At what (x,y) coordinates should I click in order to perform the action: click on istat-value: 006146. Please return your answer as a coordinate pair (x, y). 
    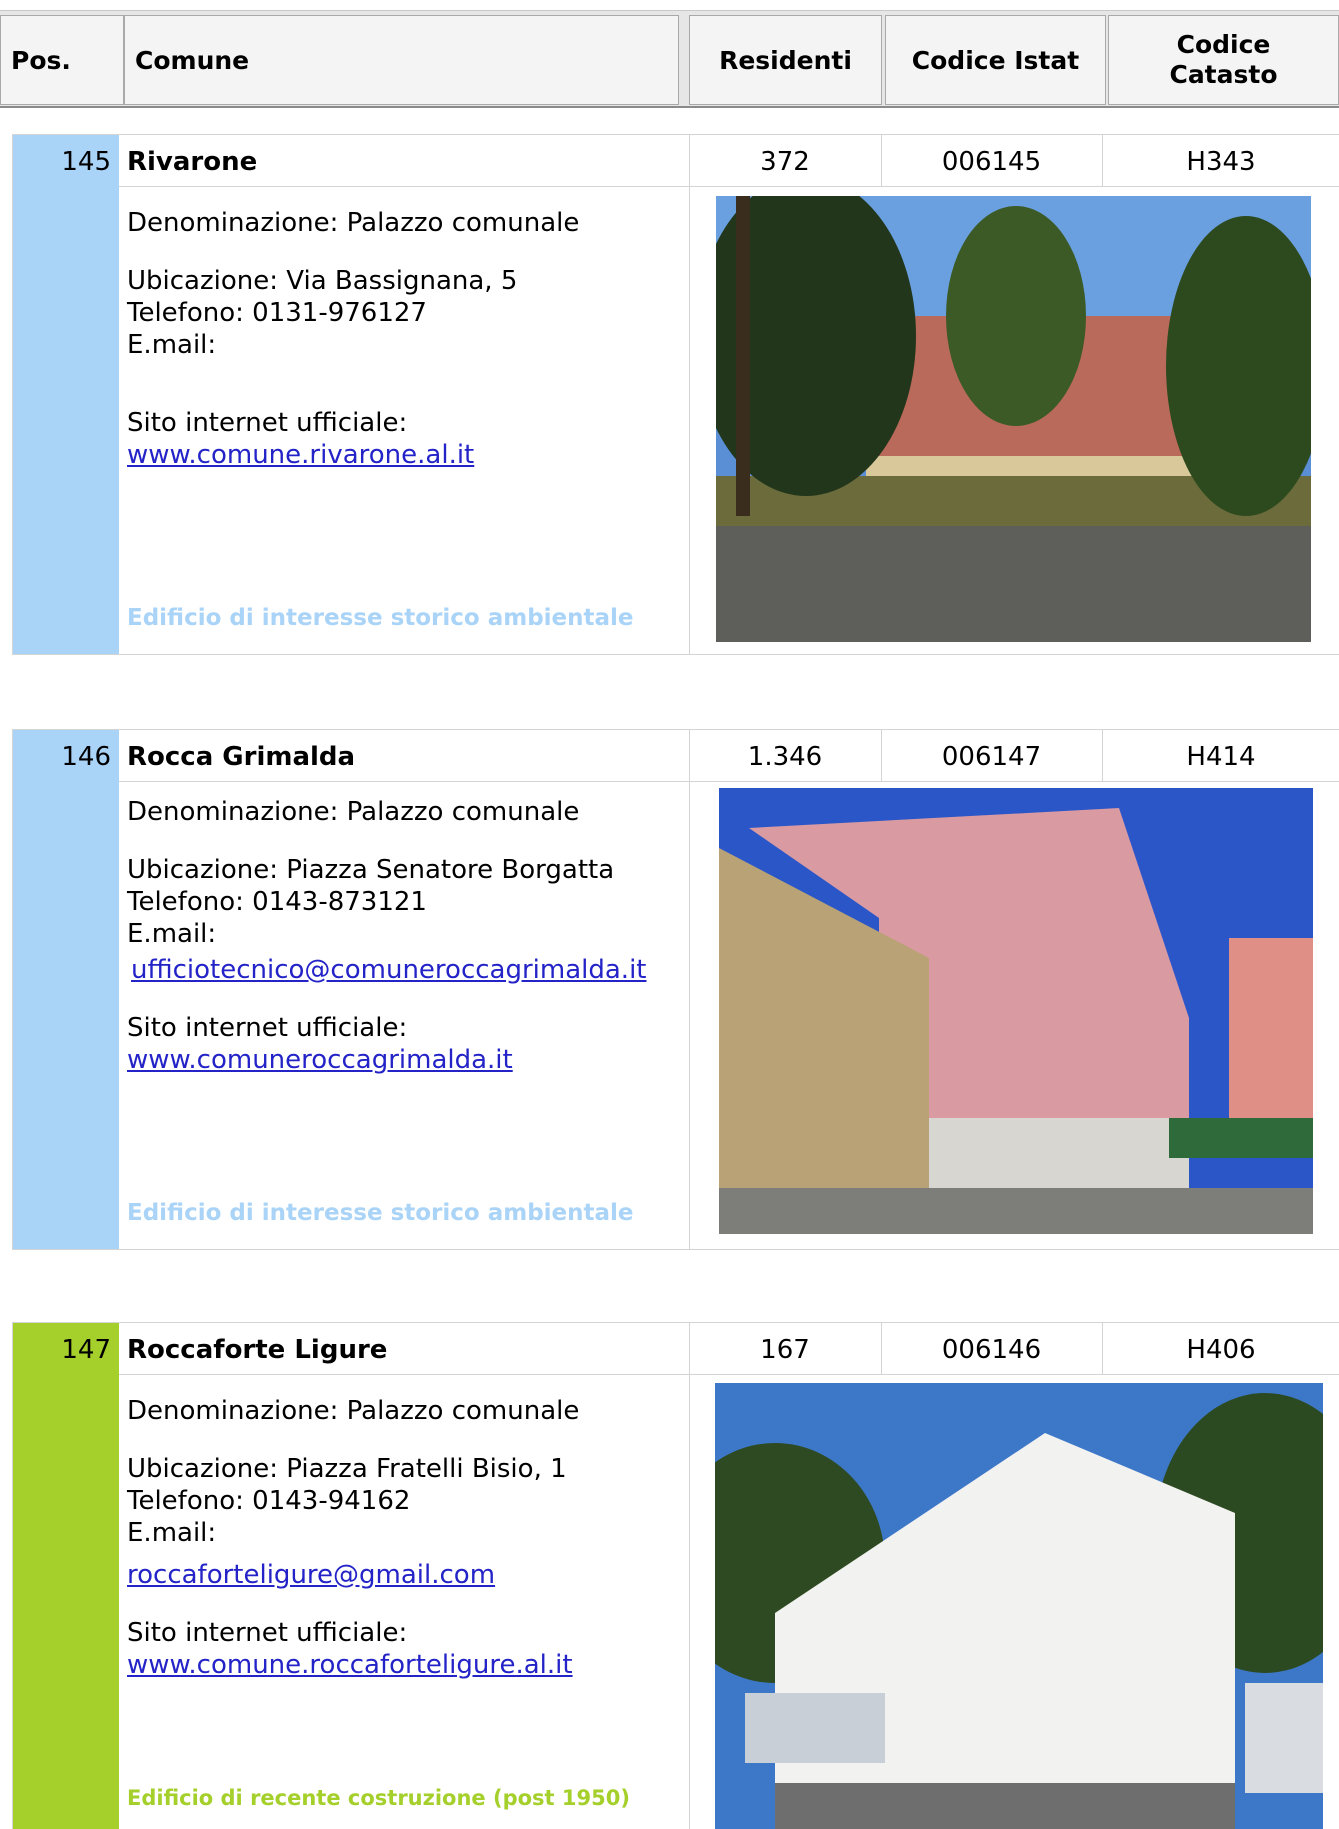
    Looking at the image, I should click on (991, 1350).